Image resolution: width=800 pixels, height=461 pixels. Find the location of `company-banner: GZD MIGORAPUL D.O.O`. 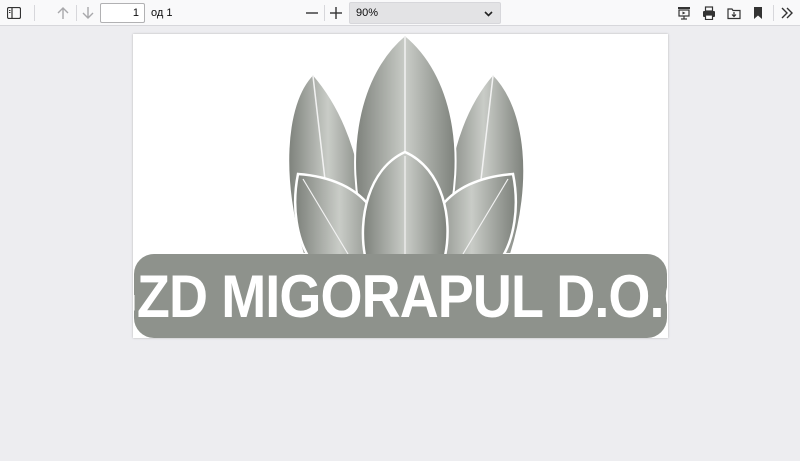

company-banner: GZD MIGORAPUL D.O.O is located at coordinates (400, 296).